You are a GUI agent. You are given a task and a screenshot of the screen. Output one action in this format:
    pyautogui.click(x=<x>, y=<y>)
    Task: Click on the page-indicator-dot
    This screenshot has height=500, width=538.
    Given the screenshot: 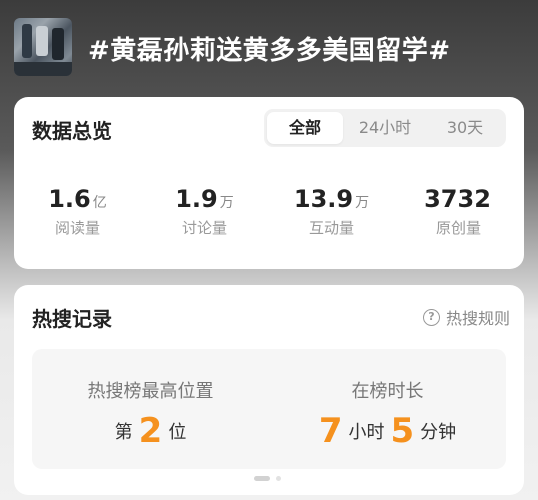 What is the action you would take?
    pyautogui.click(x=278, y=478)
    